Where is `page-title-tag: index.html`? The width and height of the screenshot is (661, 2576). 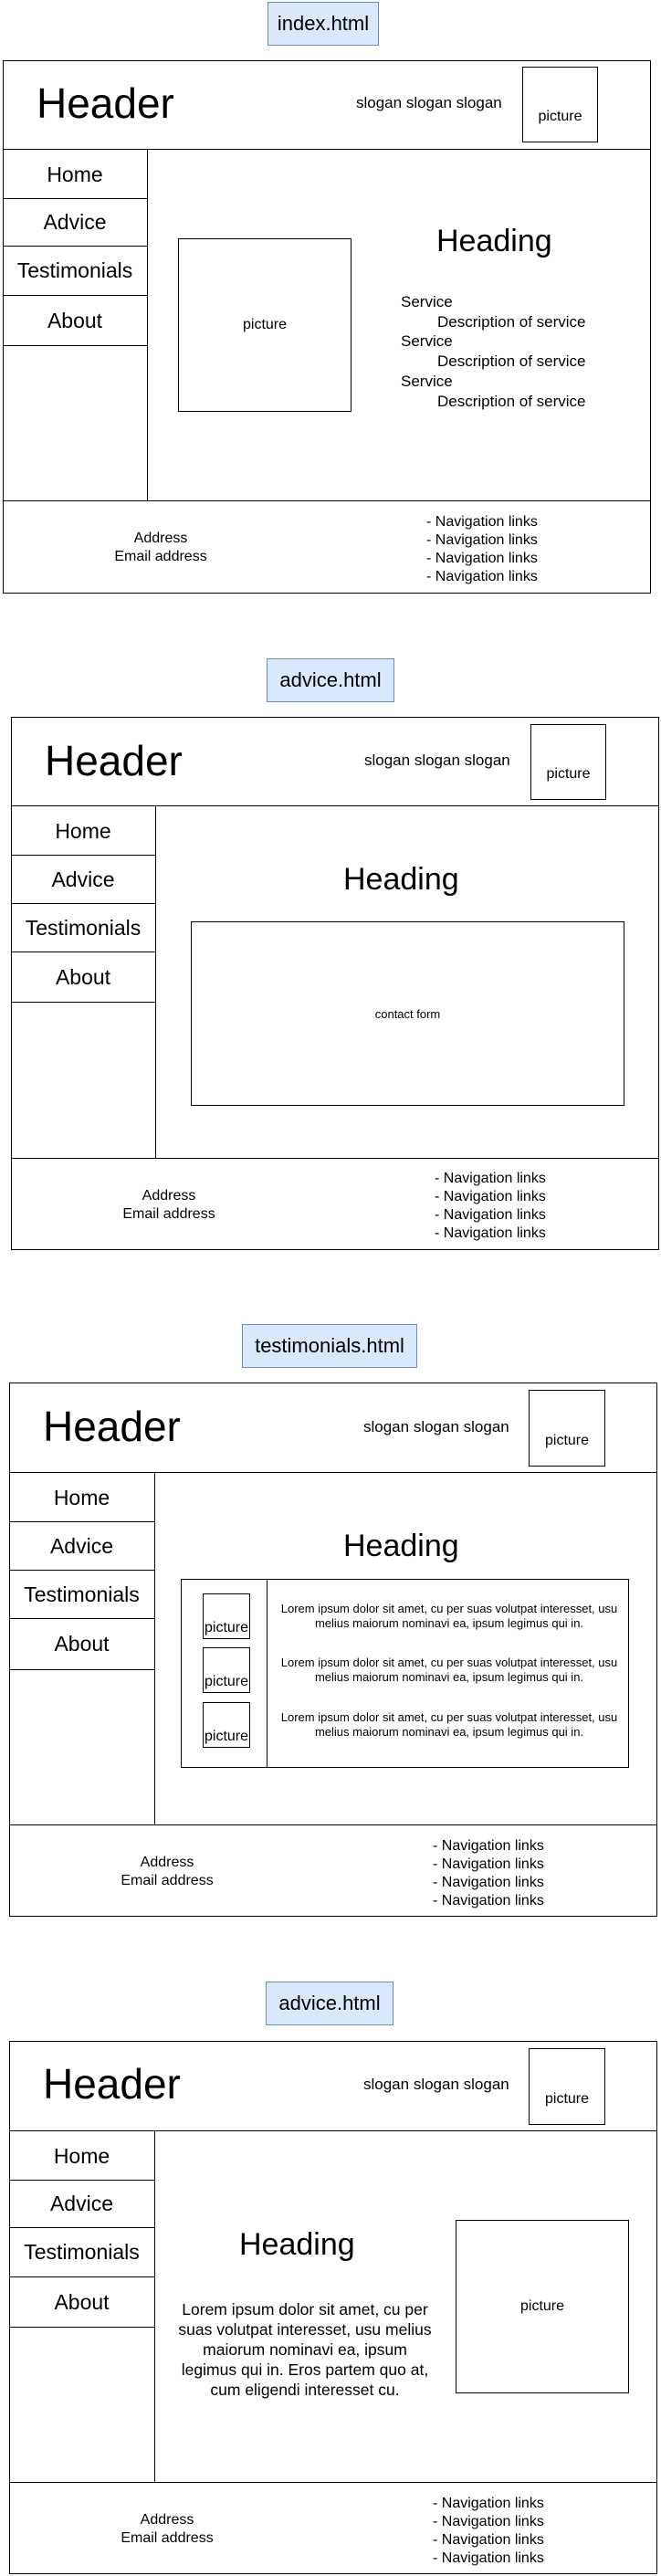 page-title-tag: index.html is located at coordinates (323, 24).